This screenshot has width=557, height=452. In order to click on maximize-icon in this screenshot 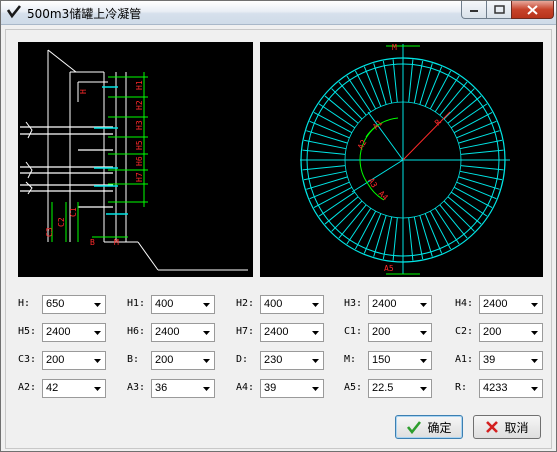, I will do `click(499, 9)`.